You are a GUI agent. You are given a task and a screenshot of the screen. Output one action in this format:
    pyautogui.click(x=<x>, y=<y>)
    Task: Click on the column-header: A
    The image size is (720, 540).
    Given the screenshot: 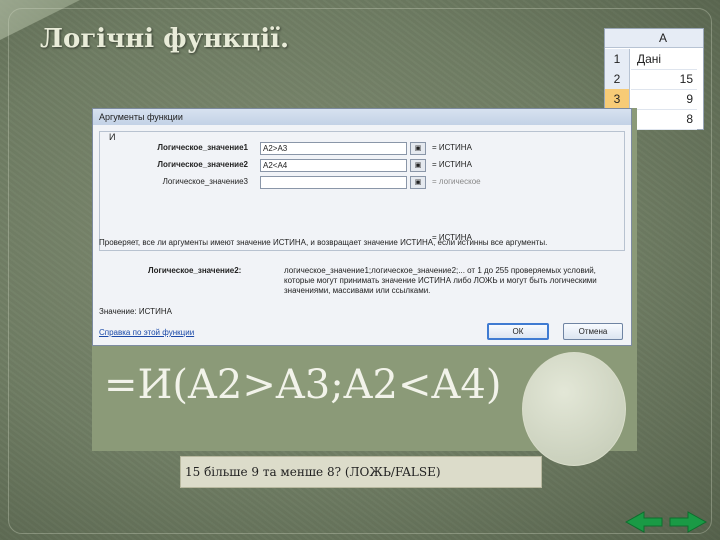 What is the action you would take?
    pyautogui.click(x=654, y=38)
    